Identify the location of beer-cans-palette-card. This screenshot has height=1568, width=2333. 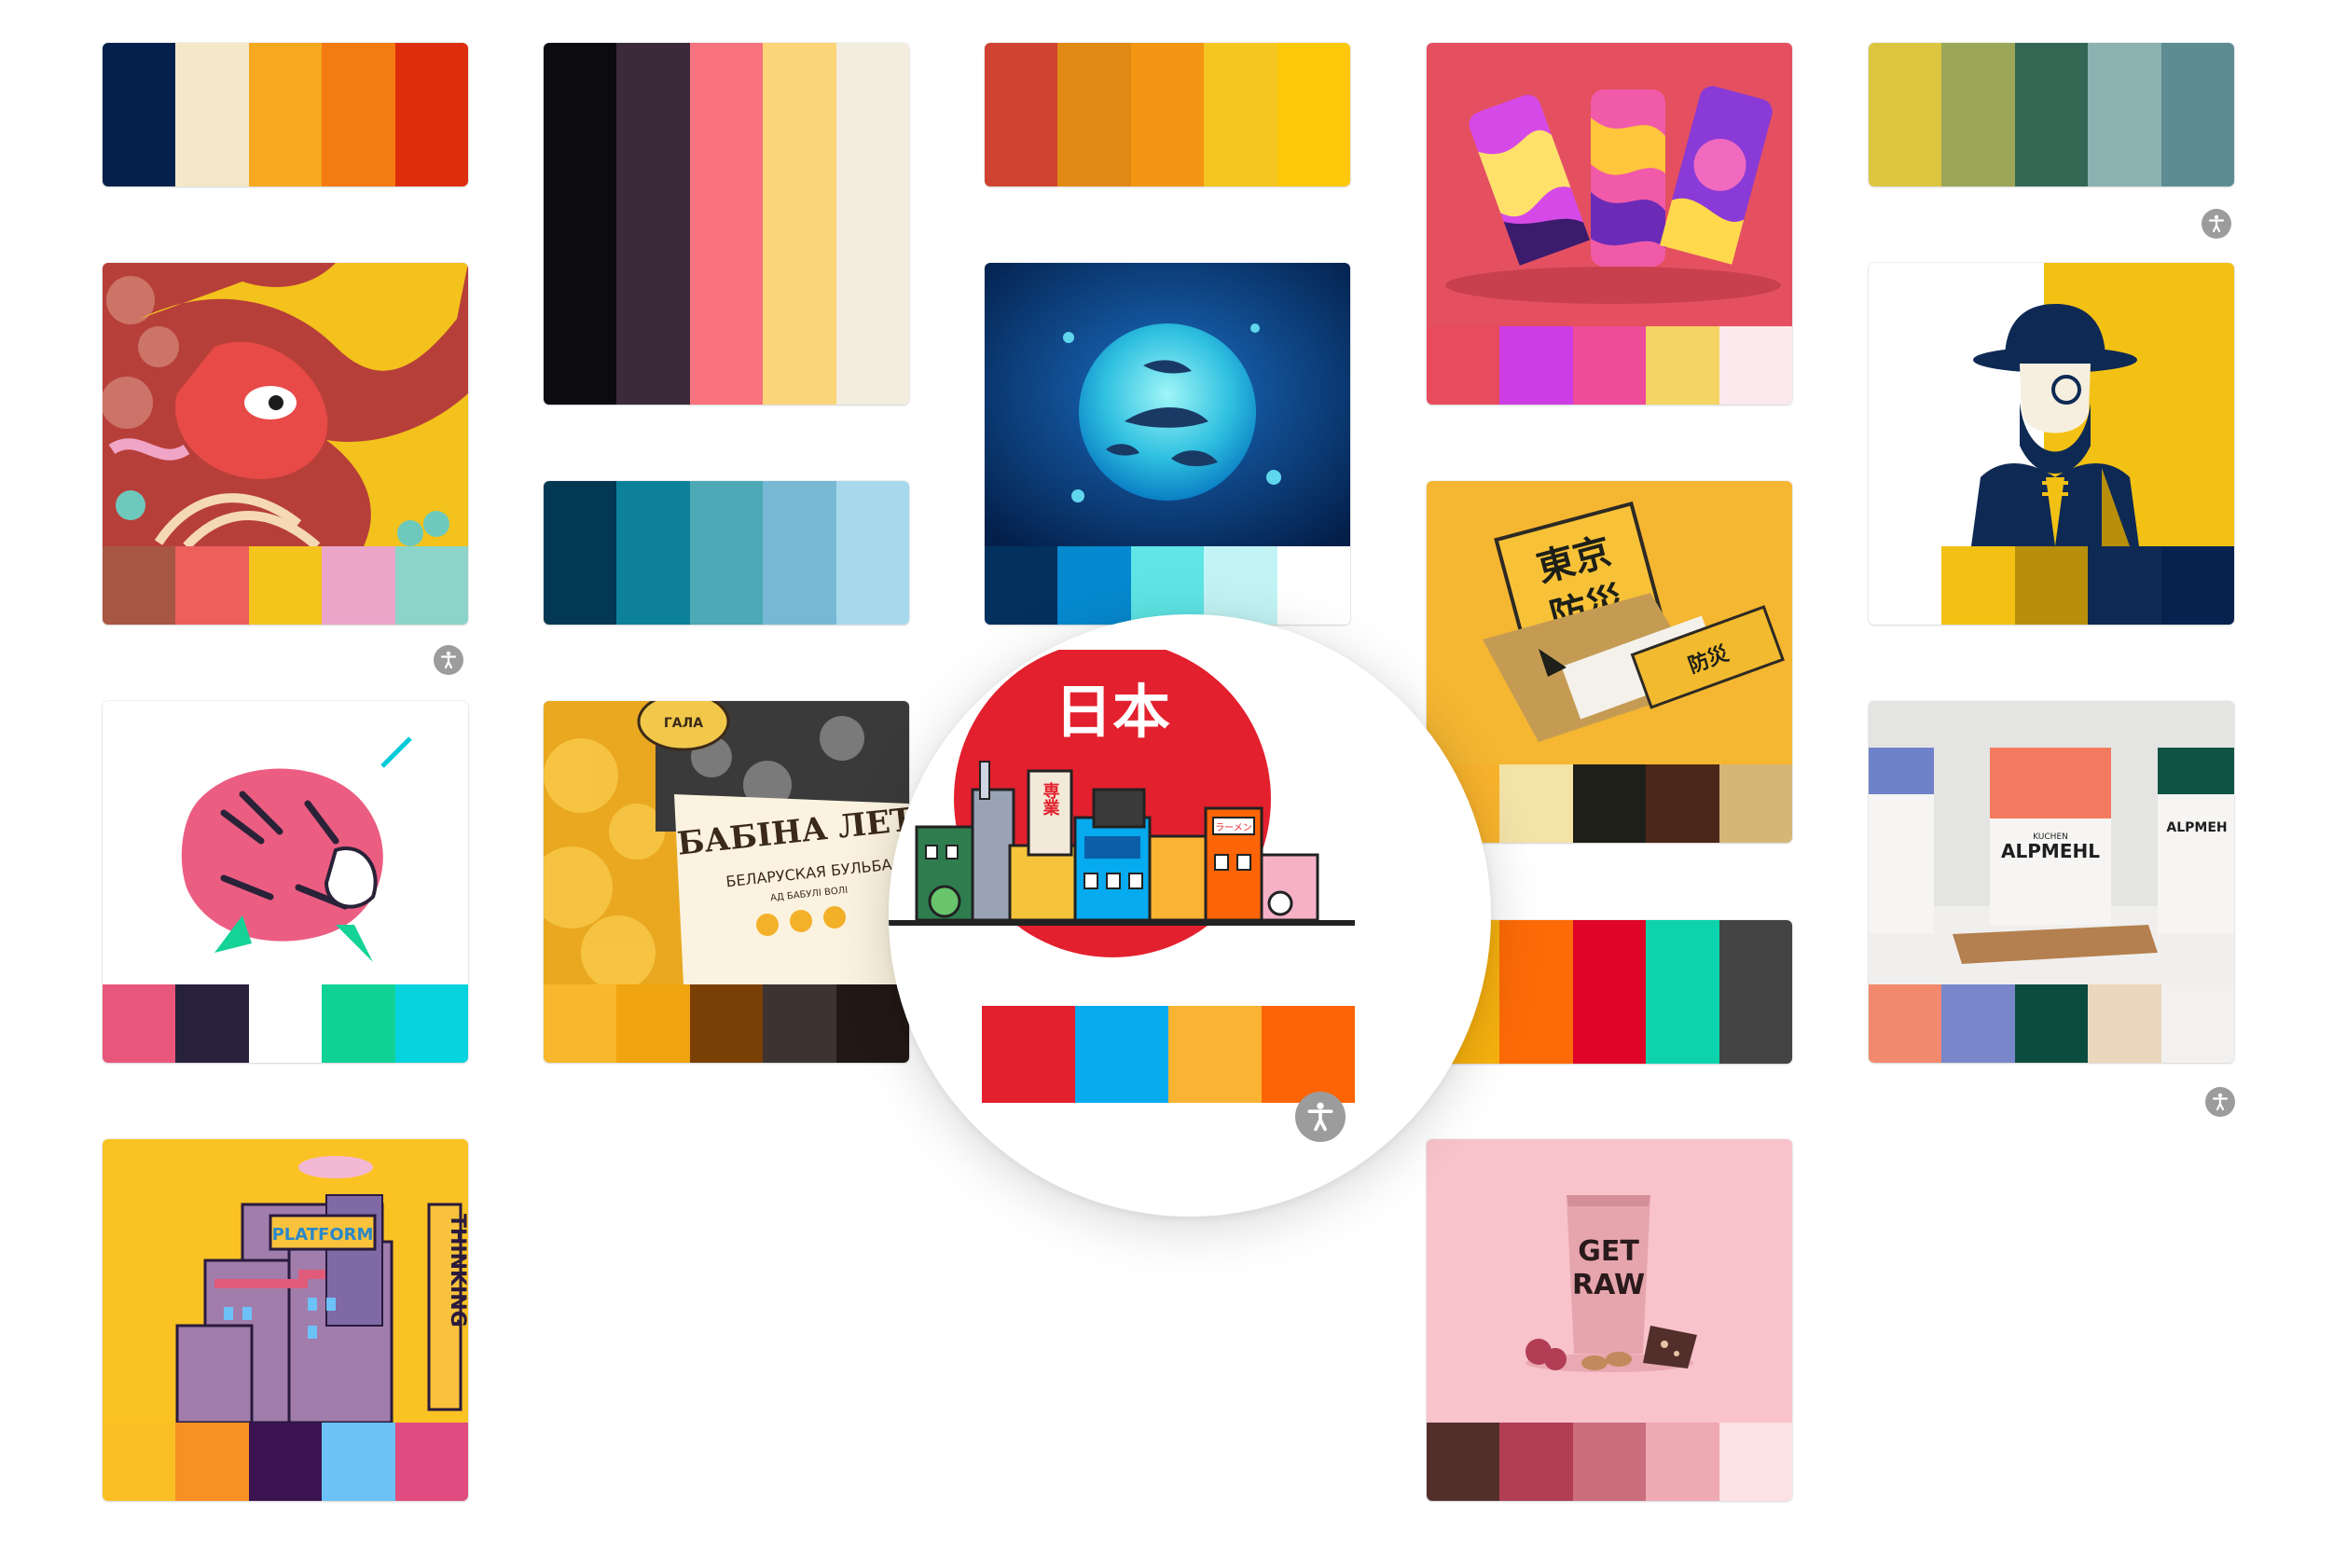
(1610, 224).